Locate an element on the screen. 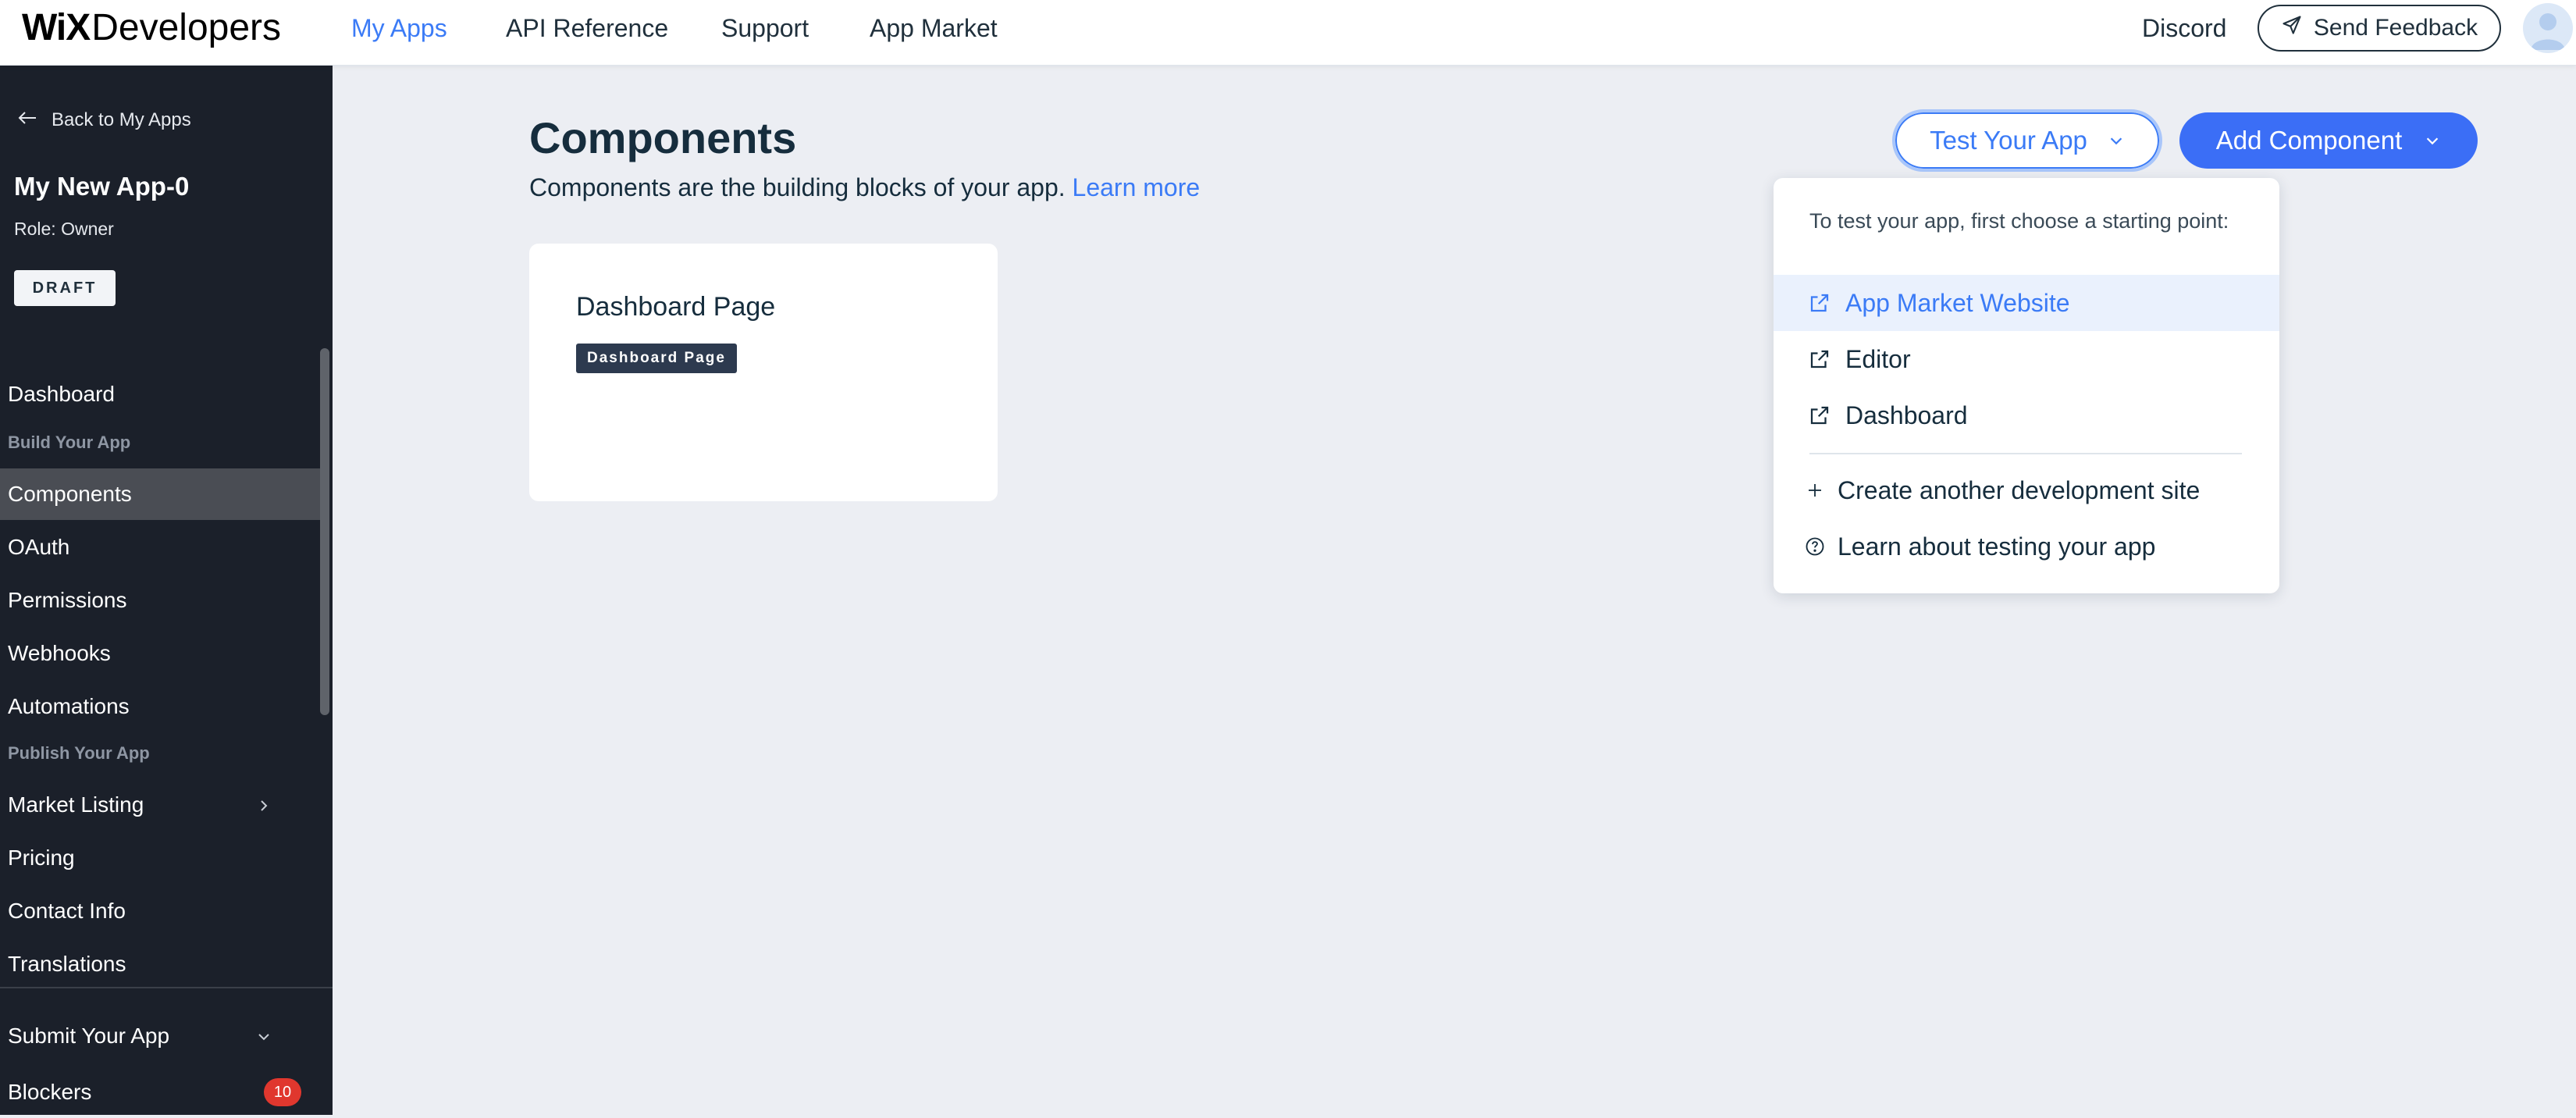  menu-item-create-dev-site: Create another development site is located at coordinates (2026, 490).